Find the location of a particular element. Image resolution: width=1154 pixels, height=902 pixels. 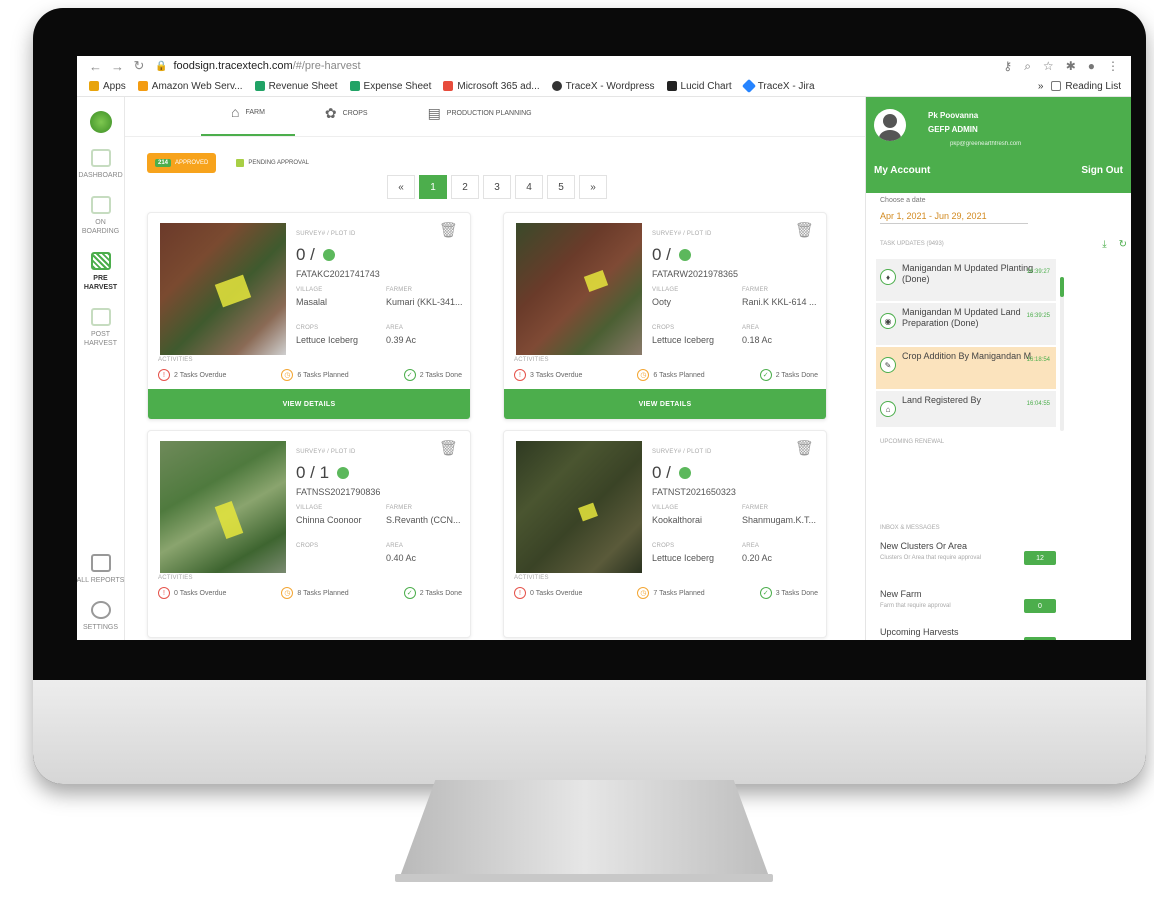

farm-code: FATNST2021650323 is located at coordinates (694, 492).